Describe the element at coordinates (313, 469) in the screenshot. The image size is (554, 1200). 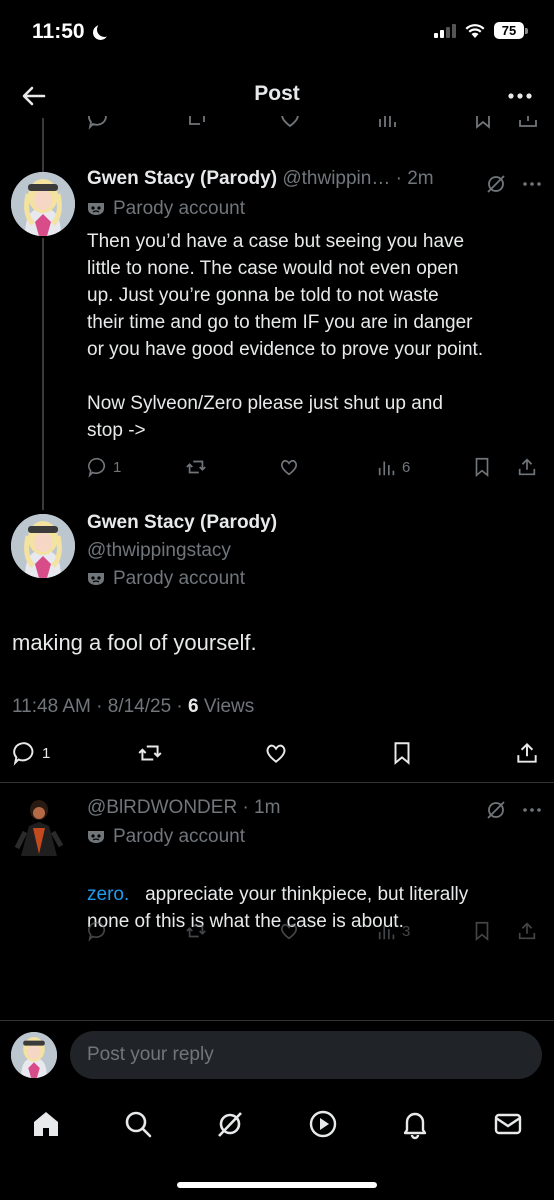
I see `tweet-actions: 1 6` at that location.